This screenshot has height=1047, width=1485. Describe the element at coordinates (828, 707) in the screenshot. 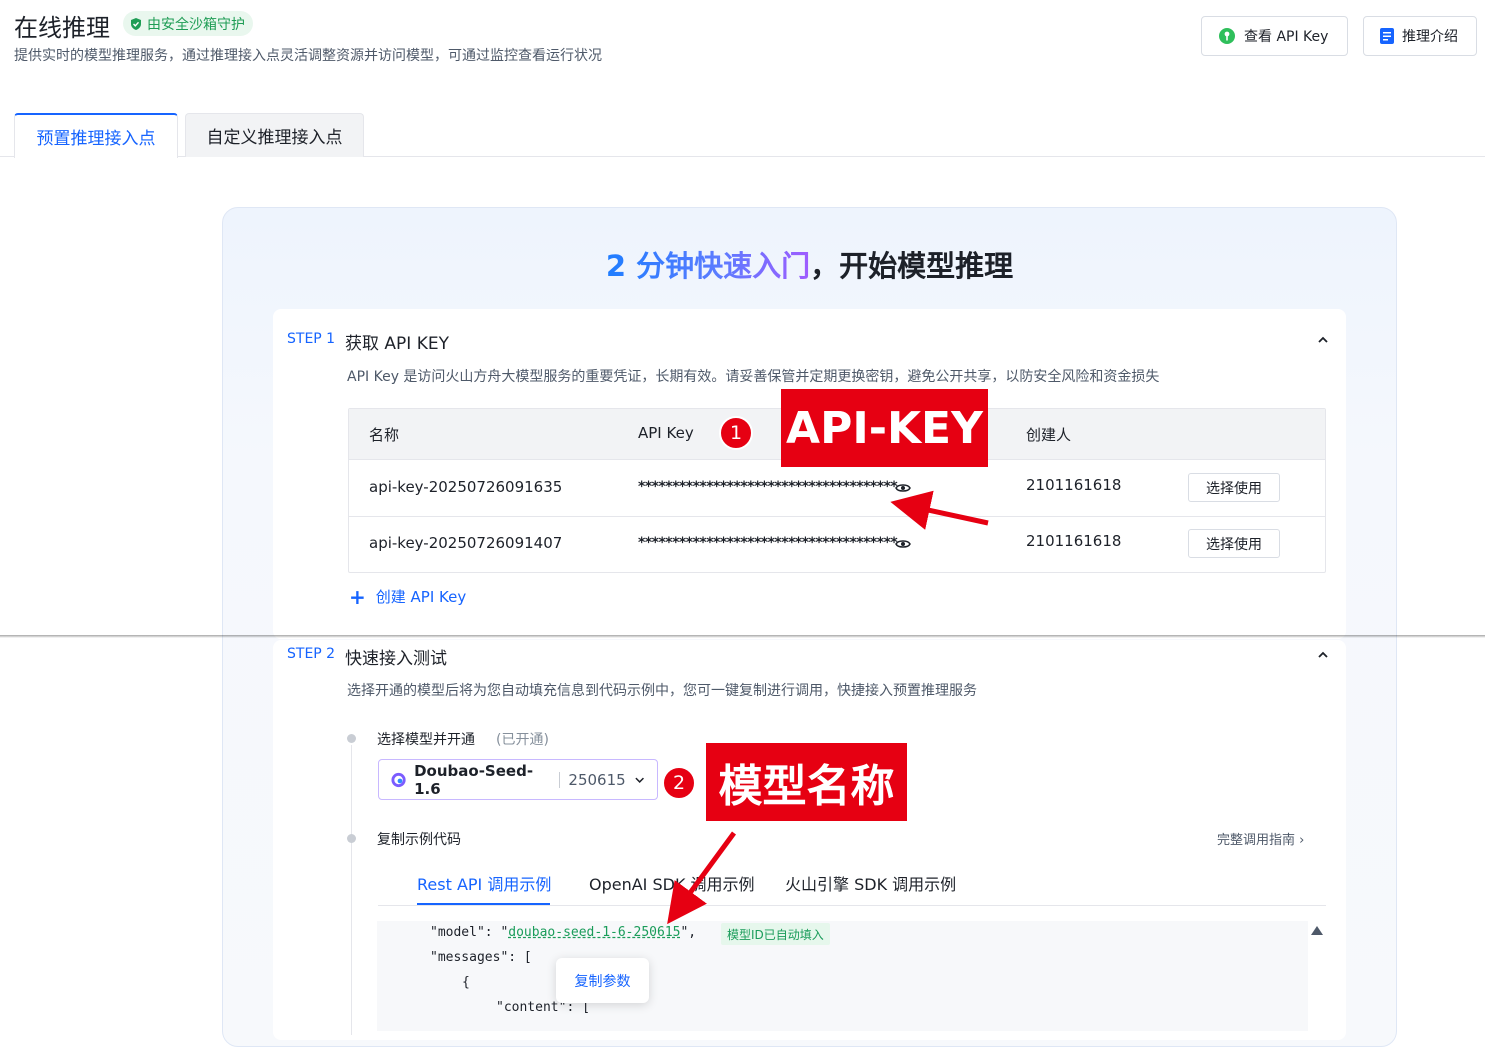

I see `annotation-arrows` at that location.